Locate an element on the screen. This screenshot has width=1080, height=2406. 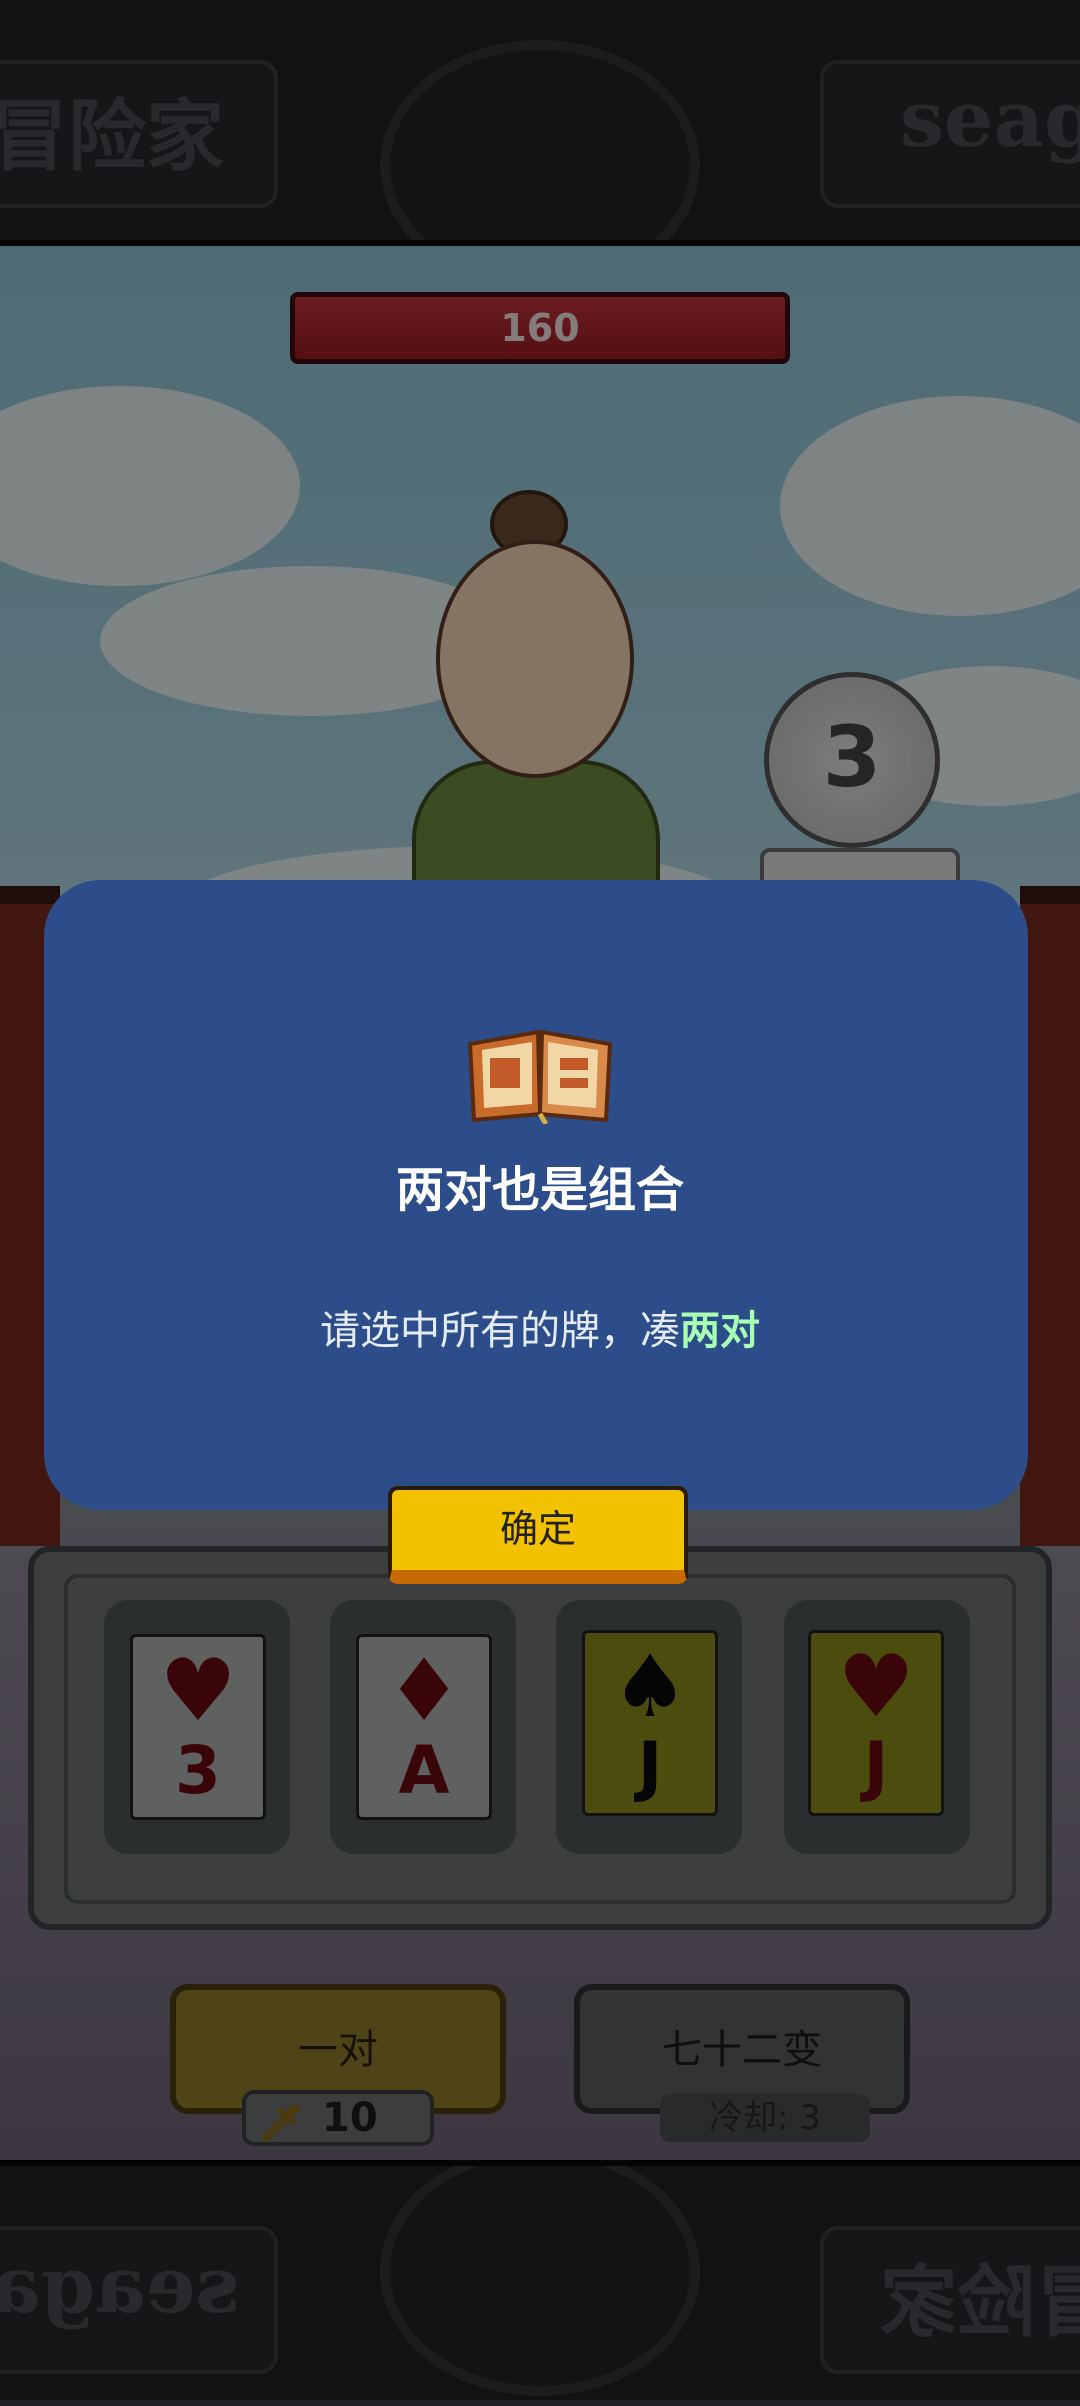
dialog-title: 两对也是组合 is located at coordinates (539, 1190).